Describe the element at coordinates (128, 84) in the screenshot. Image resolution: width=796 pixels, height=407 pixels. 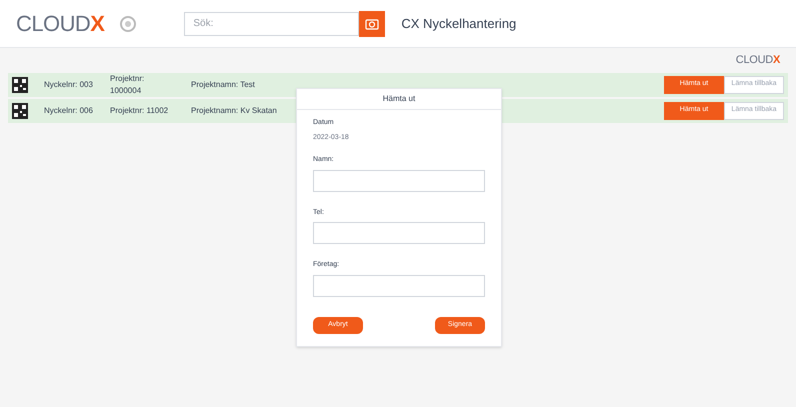
I see `project-number: Projektnr: 1000004` at that location.